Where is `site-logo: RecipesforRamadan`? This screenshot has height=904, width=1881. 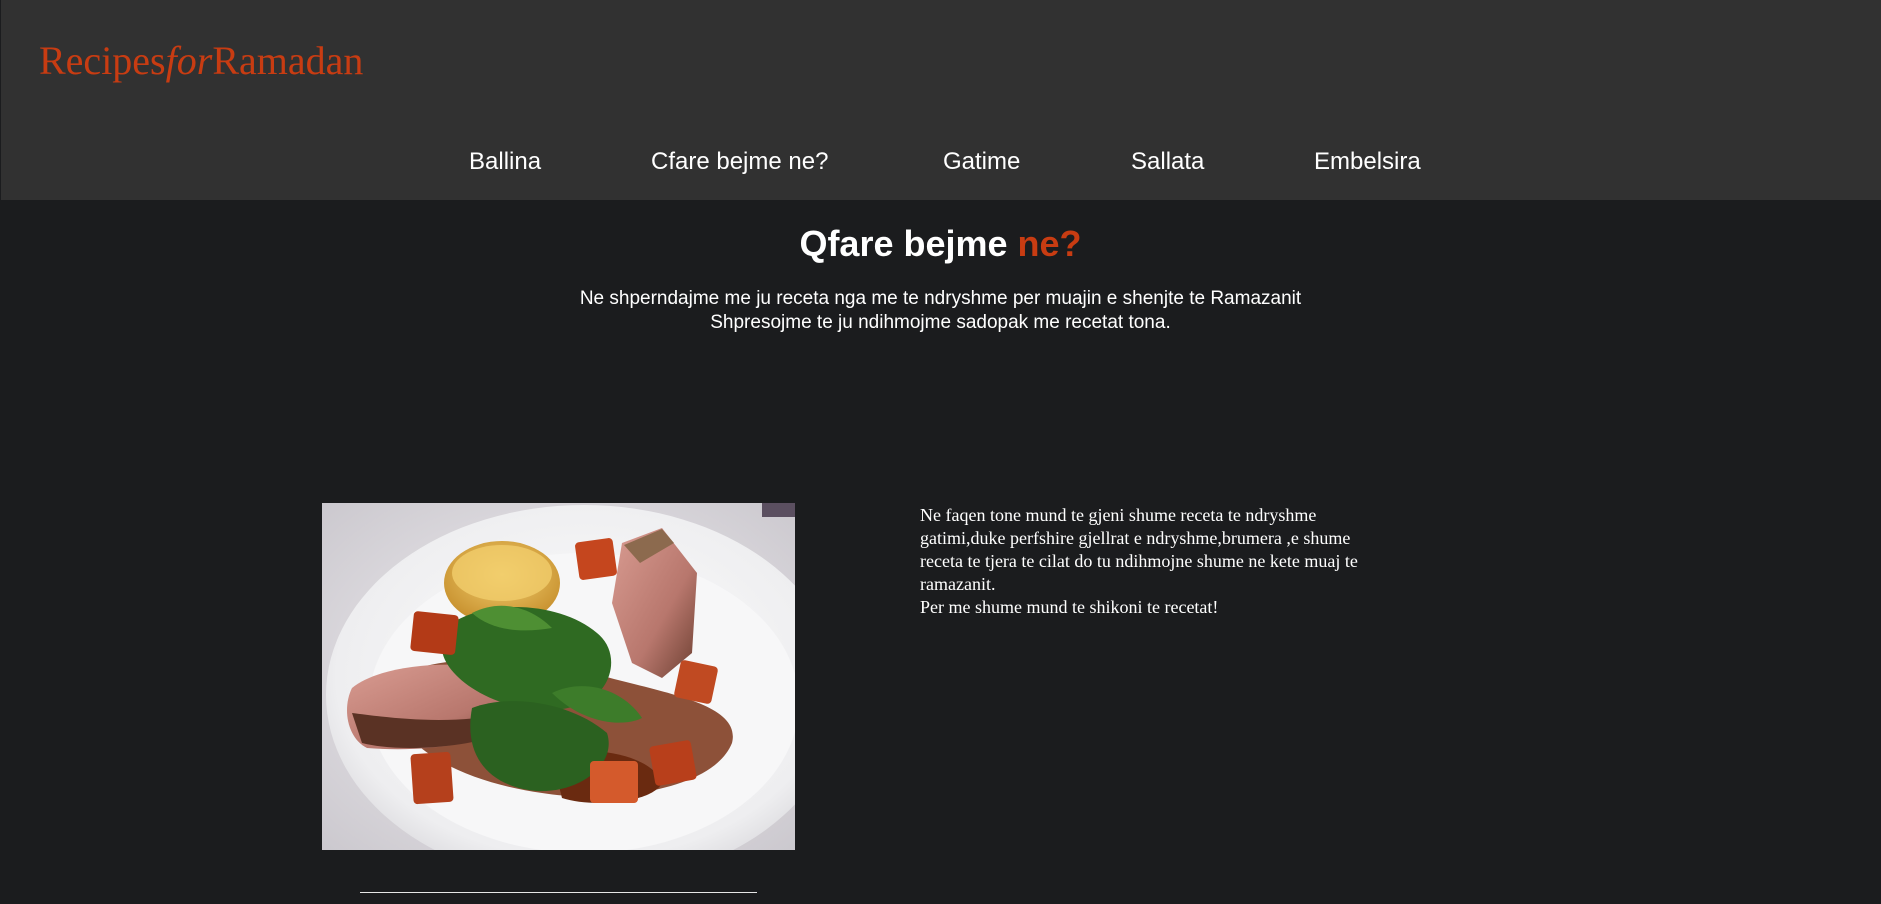 site-logo: RecipesforRamadan is located at coordinates (201, 61).